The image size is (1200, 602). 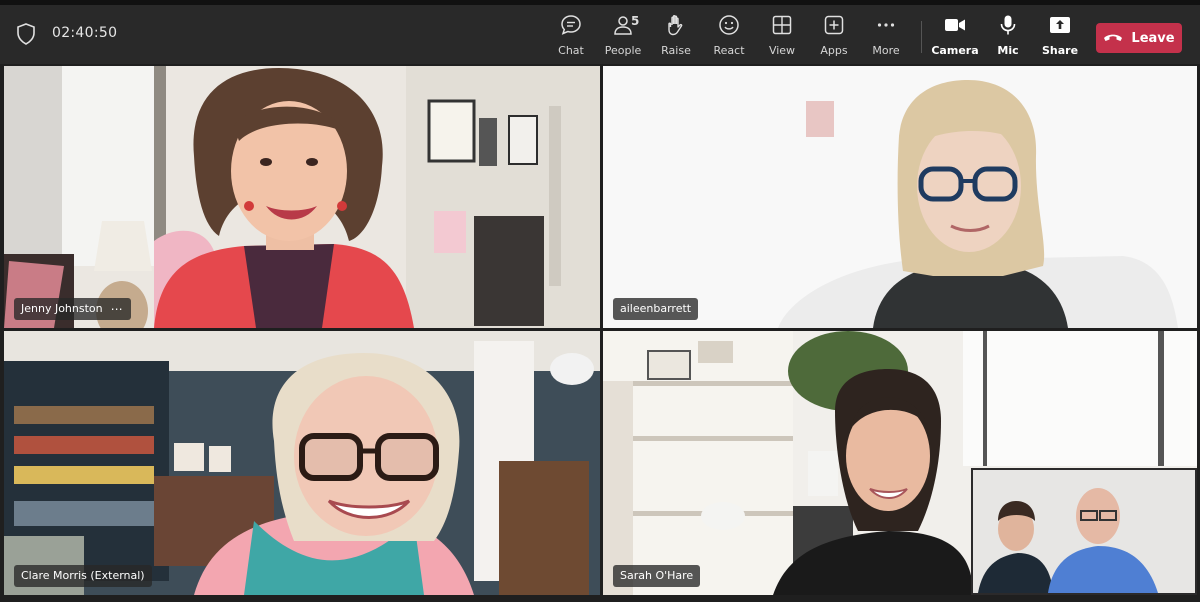 I want to click on participant-name: Clare Morris (External), so click(x=83, y=575).